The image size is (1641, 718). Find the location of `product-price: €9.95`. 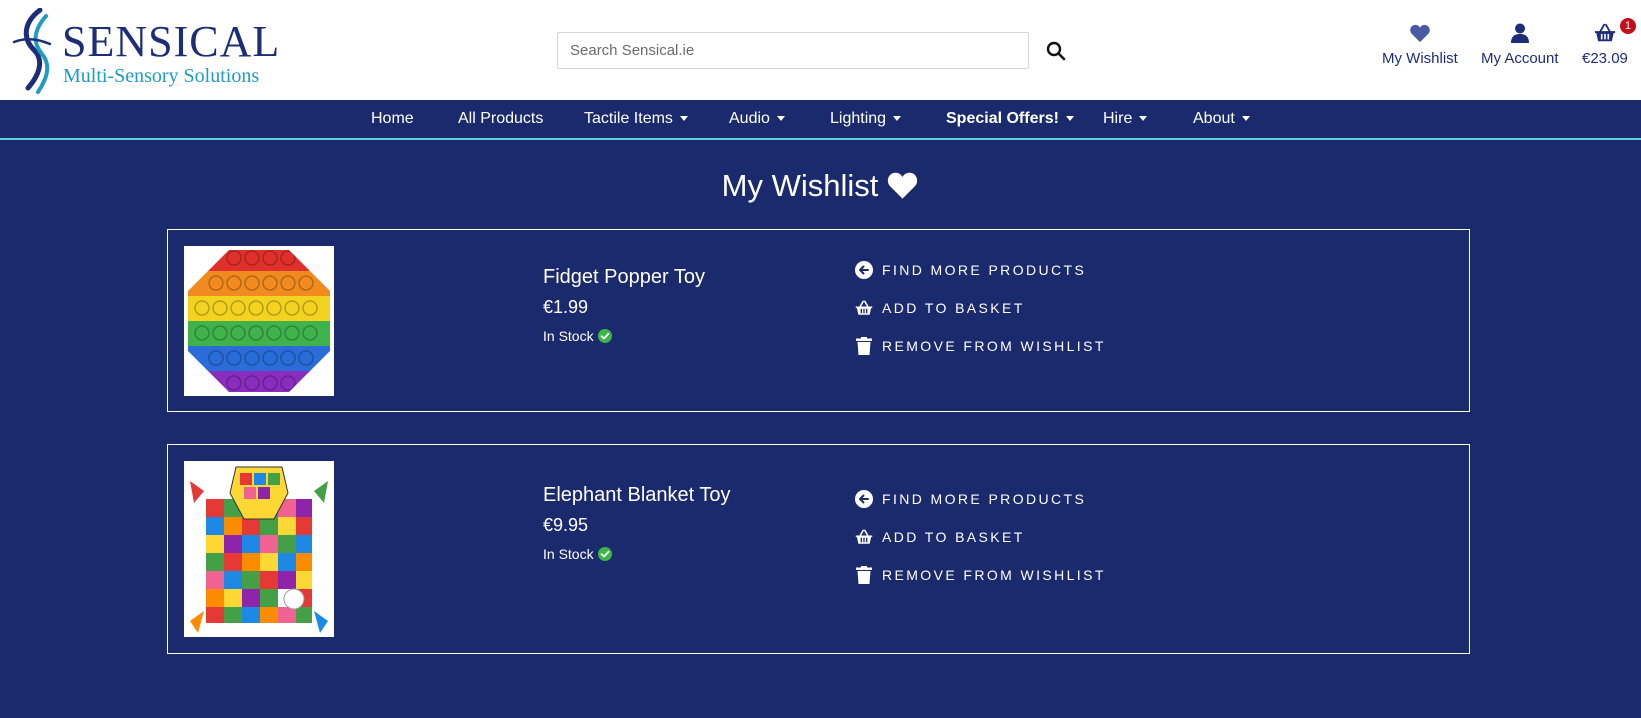

product-price: €9.95 is located at coordinates (566, 525).